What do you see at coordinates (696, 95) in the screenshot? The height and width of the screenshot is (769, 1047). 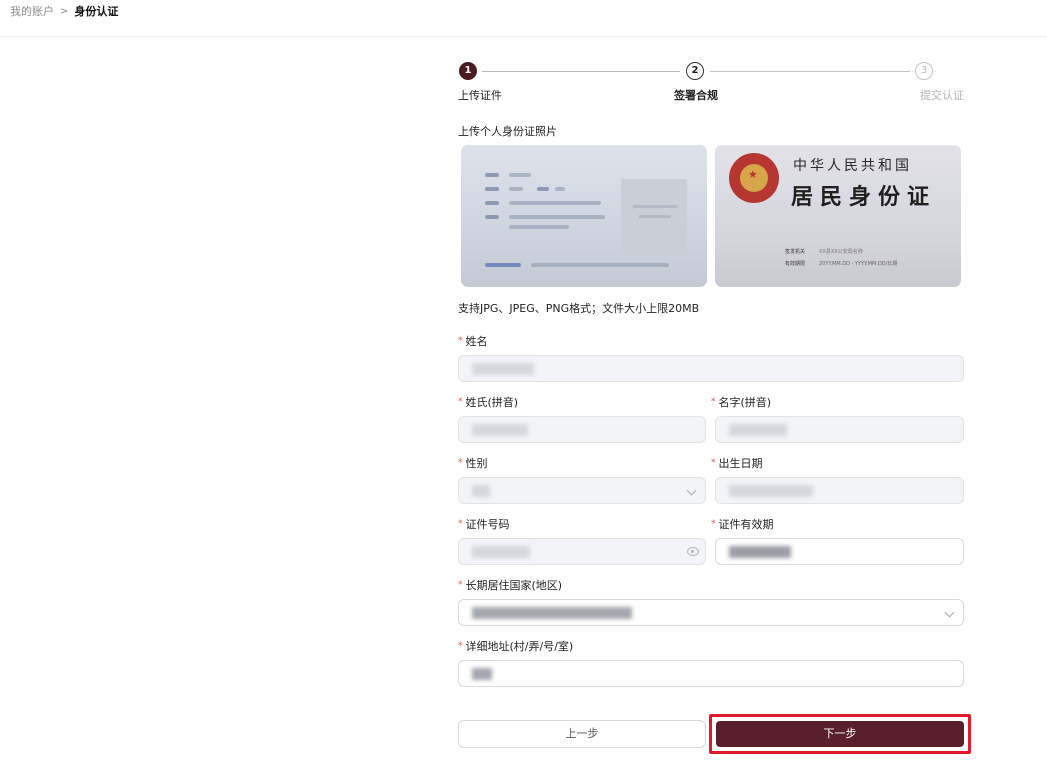 I see `step-2-label: 签署合规` at bounding box center [696, 95].